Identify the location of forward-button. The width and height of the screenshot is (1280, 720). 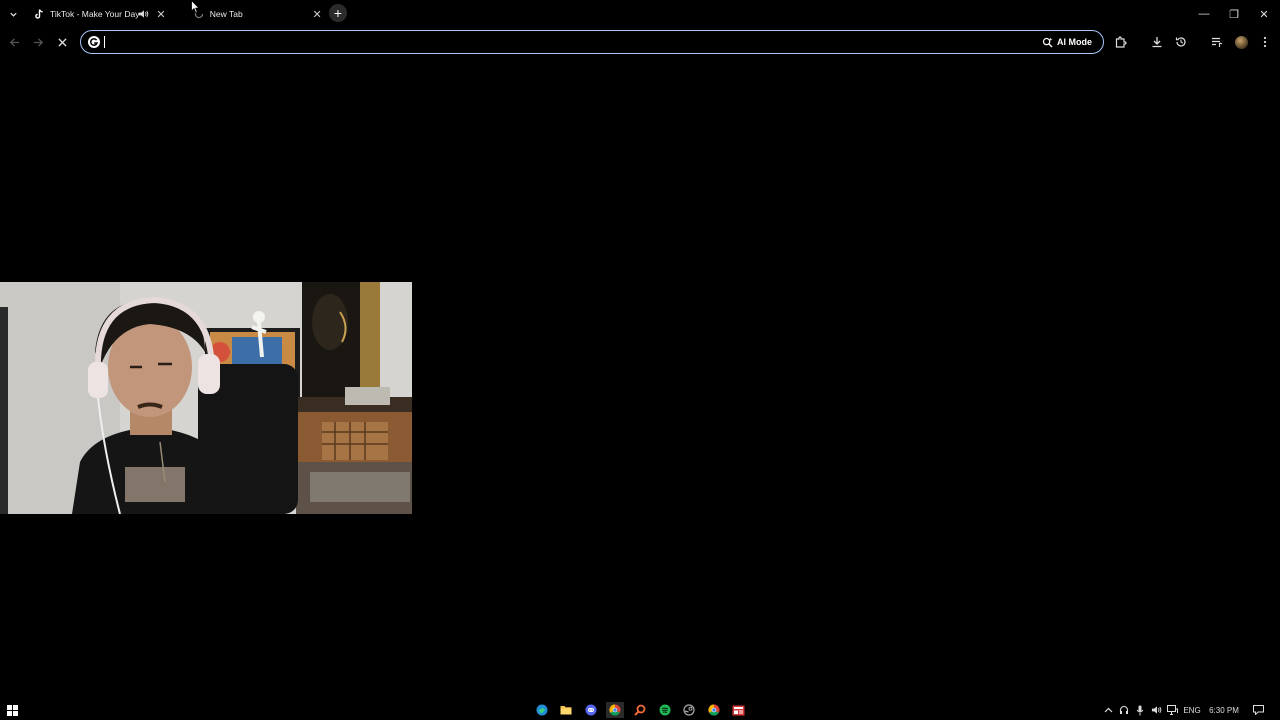
(38, 42).